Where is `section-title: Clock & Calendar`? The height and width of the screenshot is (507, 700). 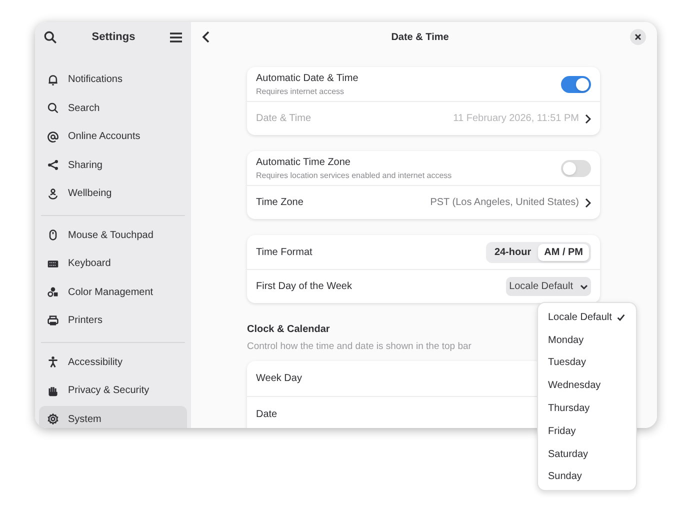
section-title: Clock & Calendar is located at coordinates (288, 330).